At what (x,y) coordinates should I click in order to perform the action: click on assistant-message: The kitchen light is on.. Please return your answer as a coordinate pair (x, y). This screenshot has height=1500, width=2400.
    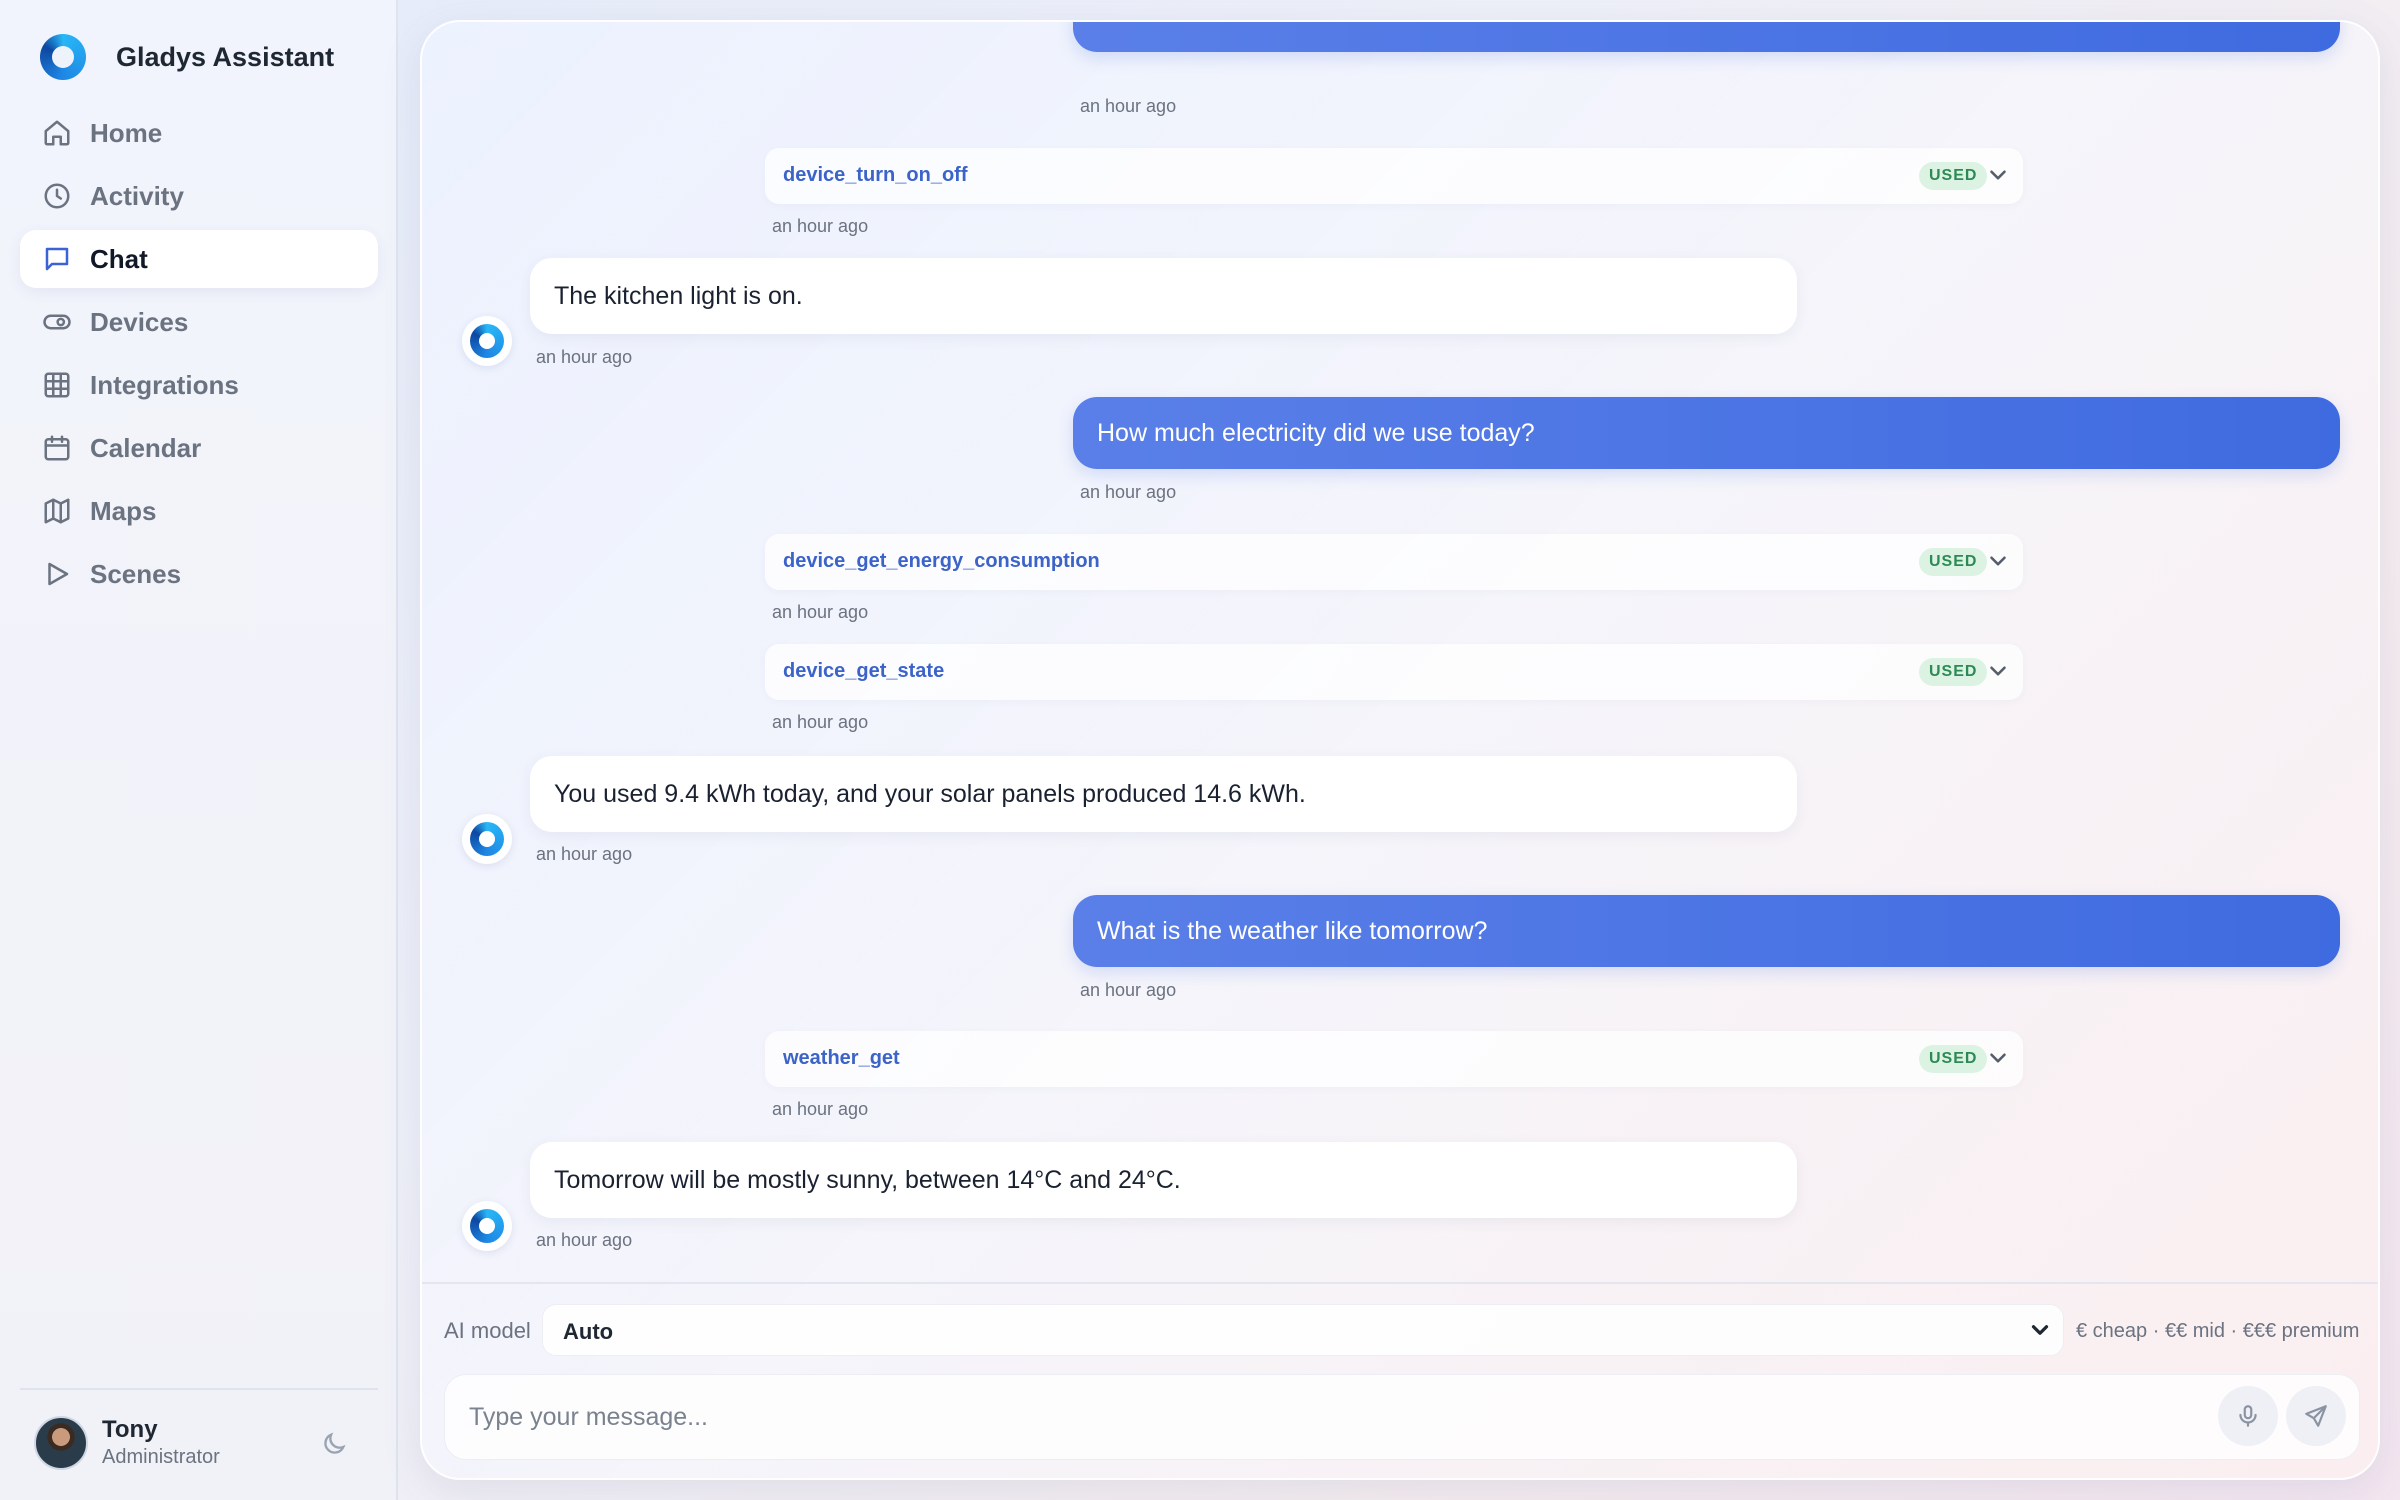
    Looking at the image, I should click on (1163, 296).